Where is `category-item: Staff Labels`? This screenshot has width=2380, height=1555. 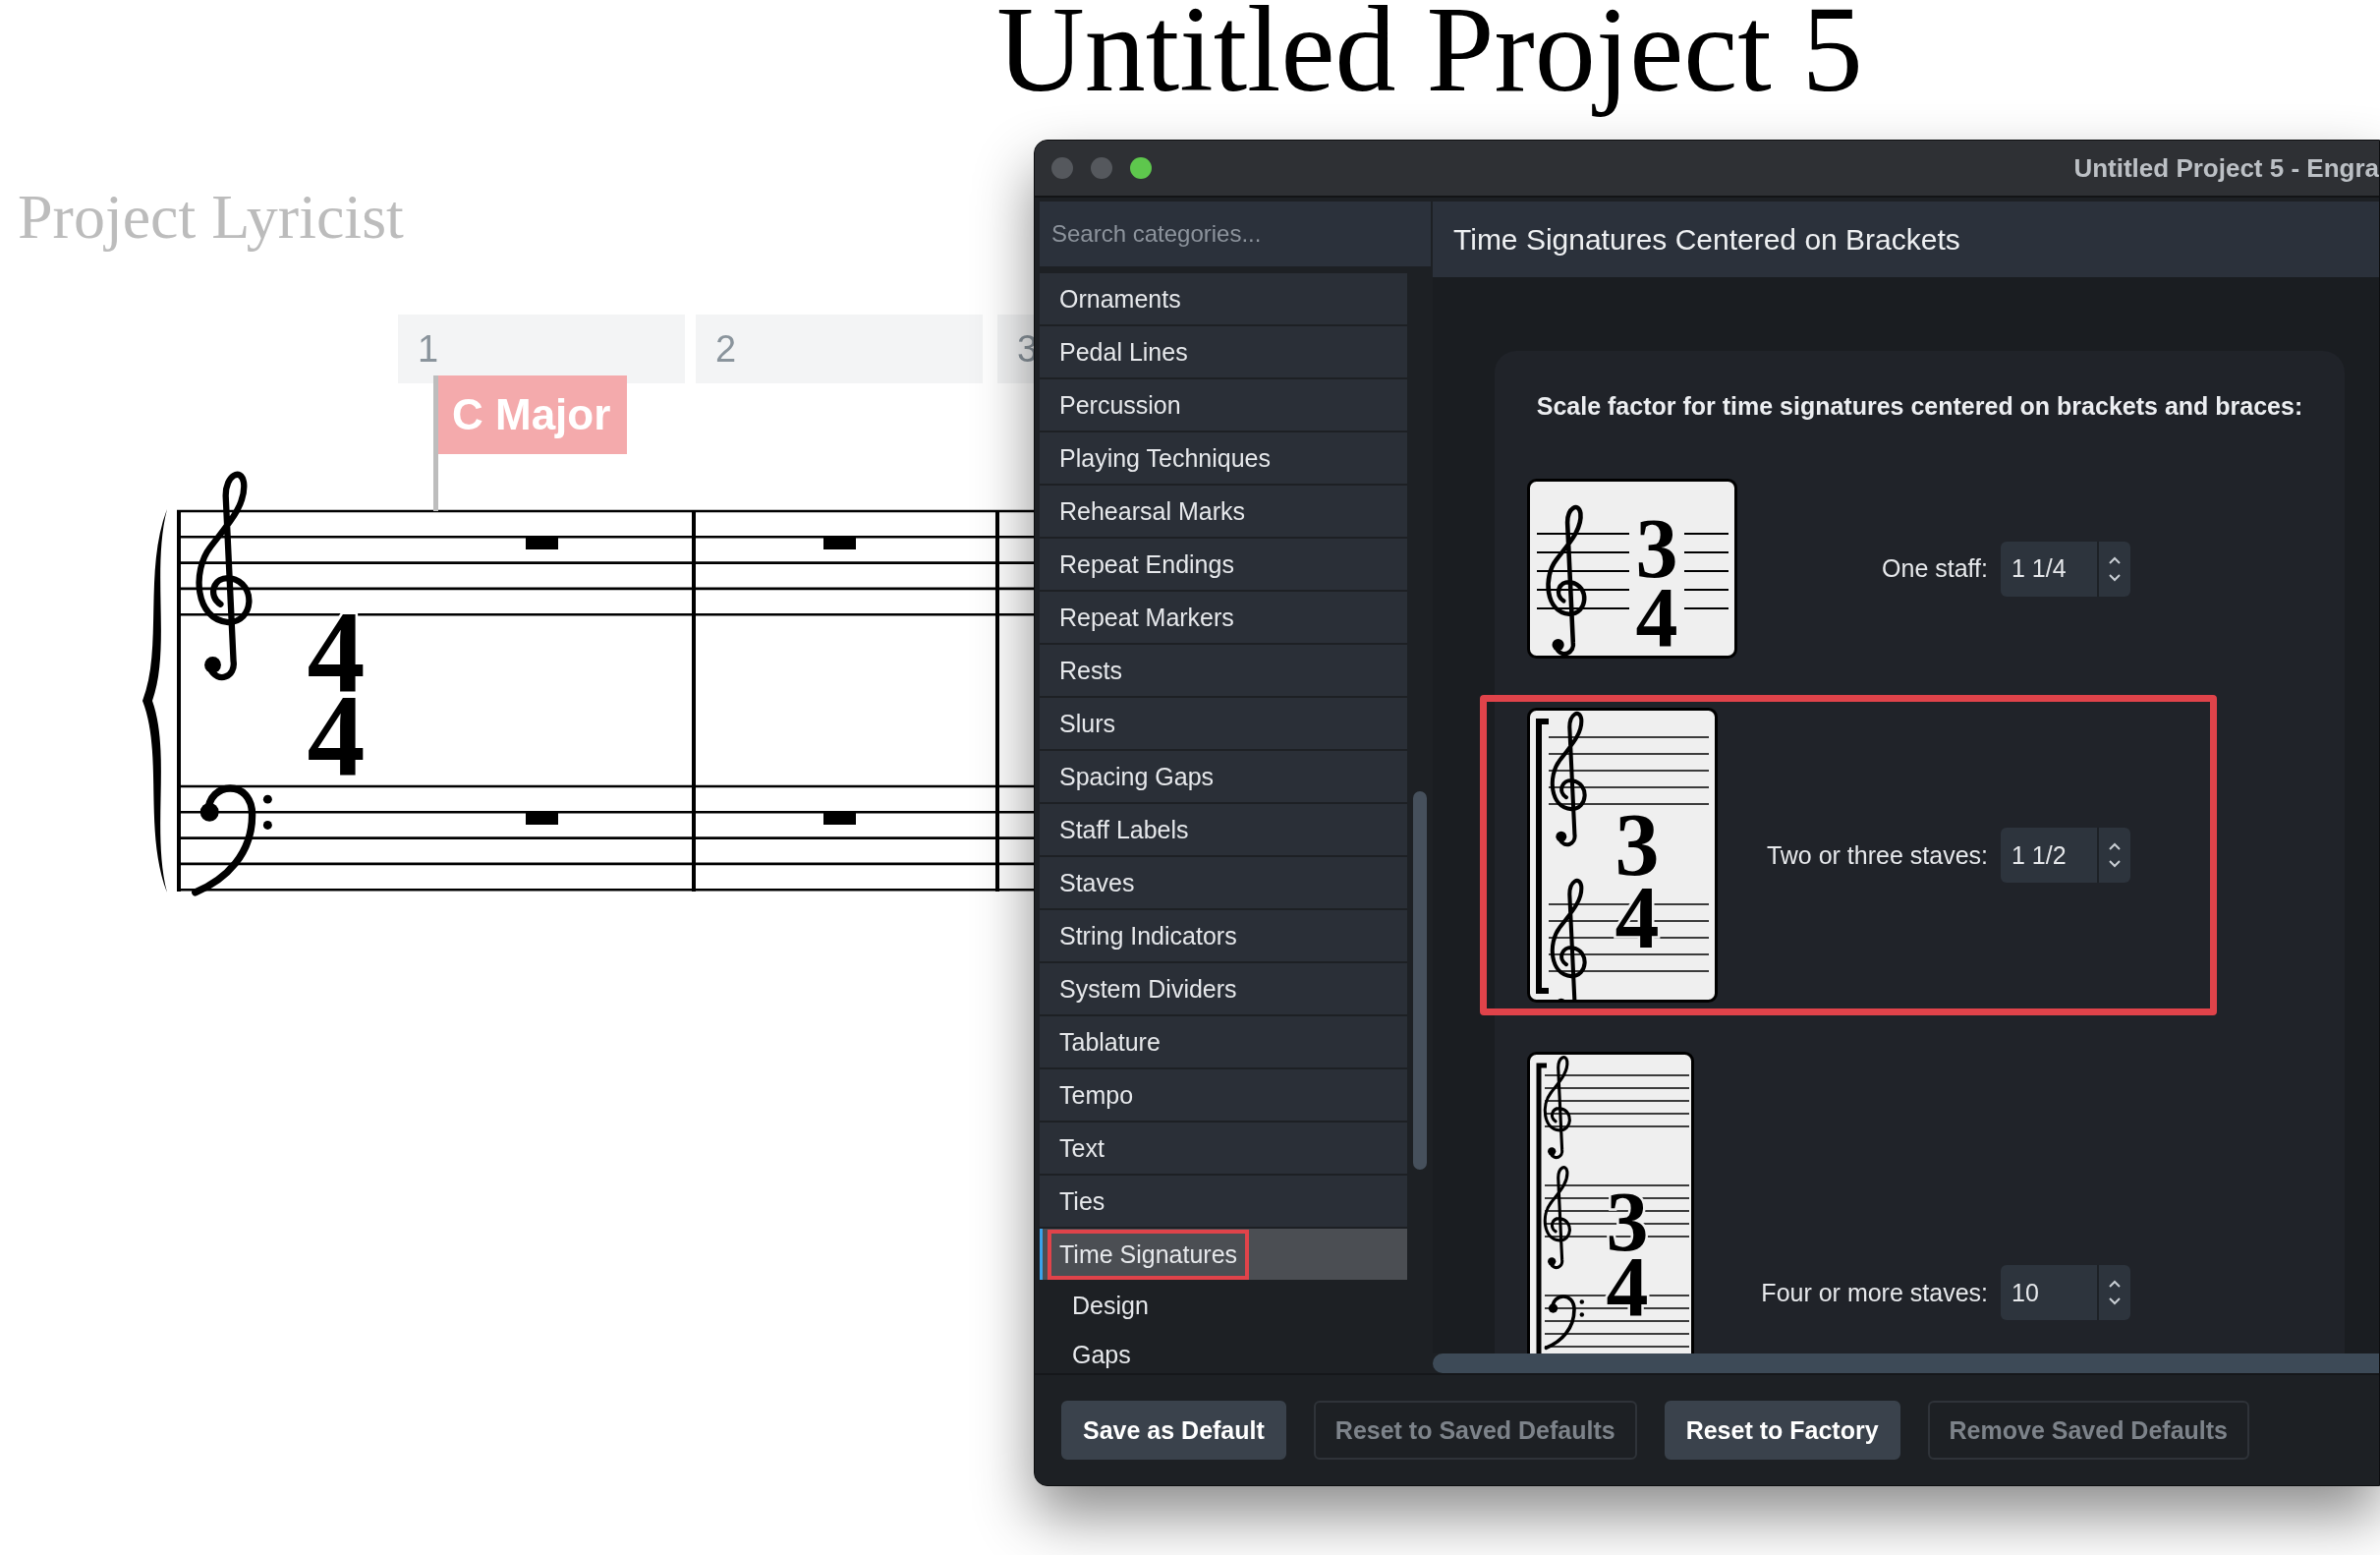 category-item: Staff Labels is located at coordinates (1223, 829).